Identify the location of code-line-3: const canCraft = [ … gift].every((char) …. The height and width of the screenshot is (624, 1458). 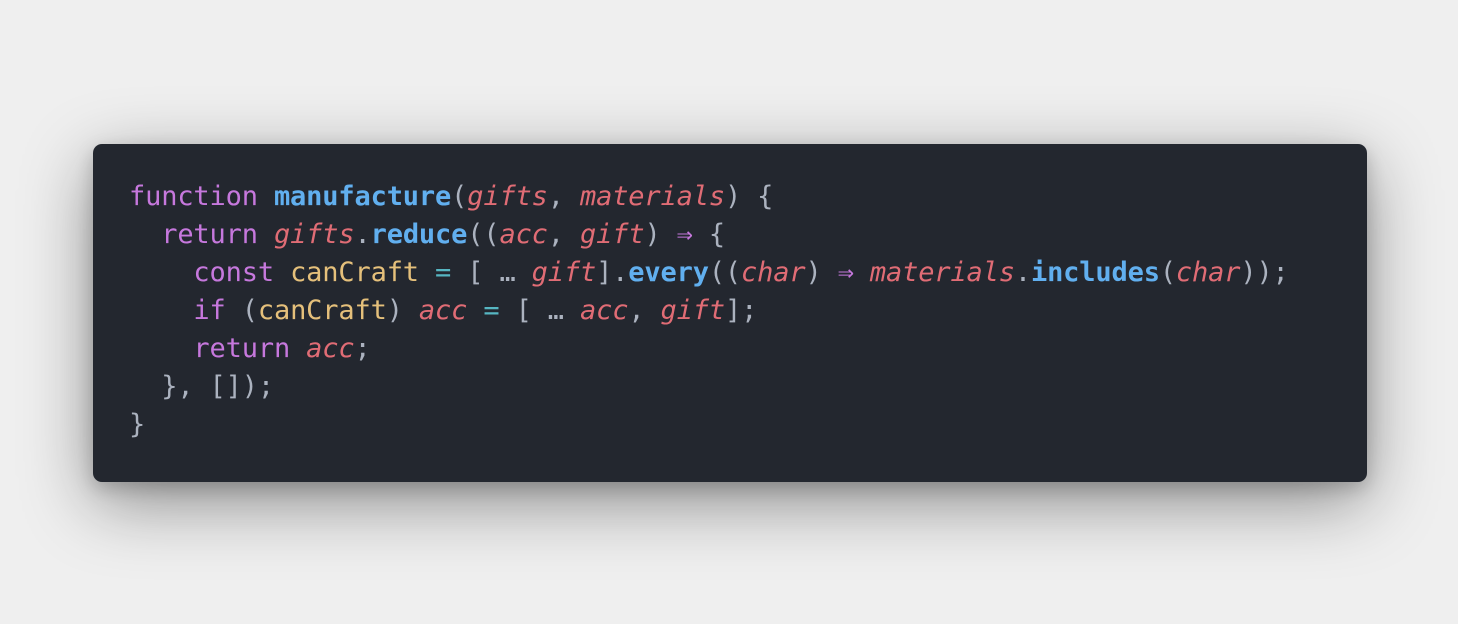
(748, 273).